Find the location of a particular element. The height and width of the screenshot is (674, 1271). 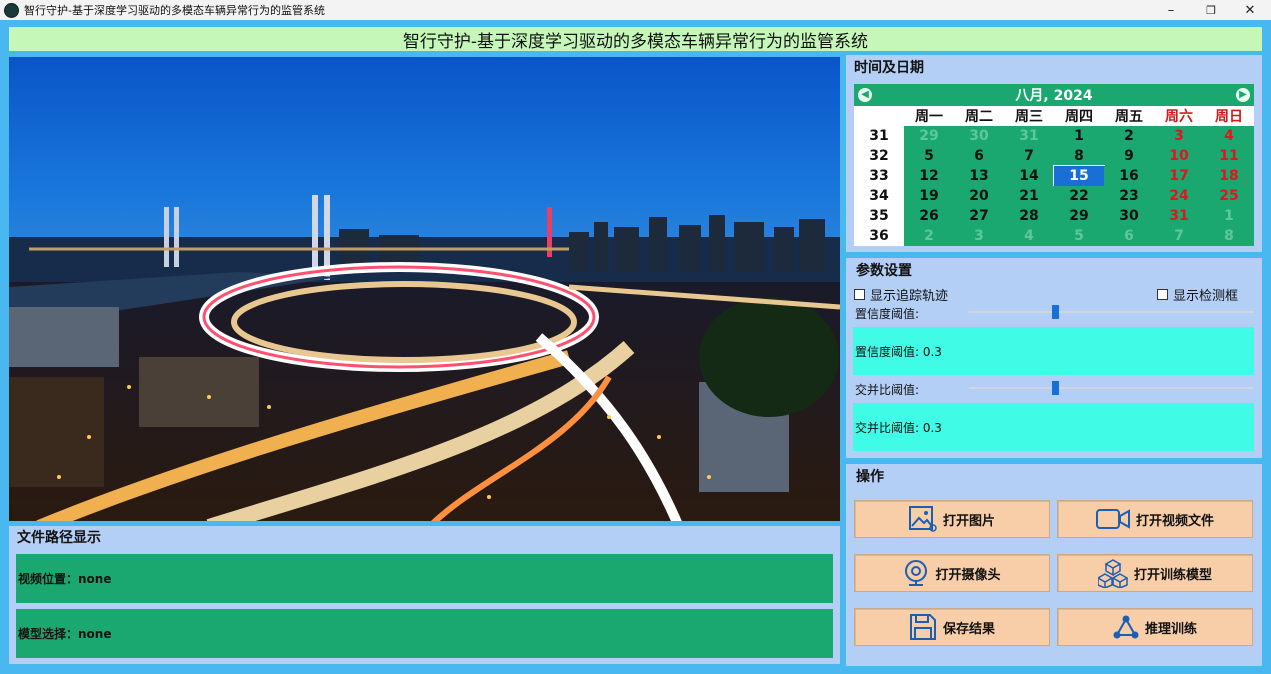

calendar-week-row: 33 12 13 14 15 16 17 18 is located at coordinates (1054, 176).